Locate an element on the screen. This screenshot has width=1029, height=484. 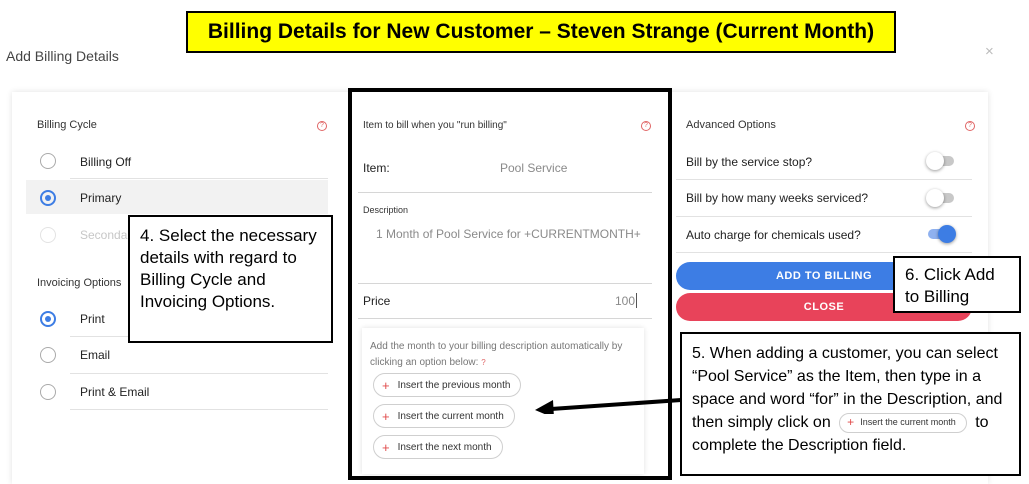
primary-label: Primary is located at coordinates (101, 198).